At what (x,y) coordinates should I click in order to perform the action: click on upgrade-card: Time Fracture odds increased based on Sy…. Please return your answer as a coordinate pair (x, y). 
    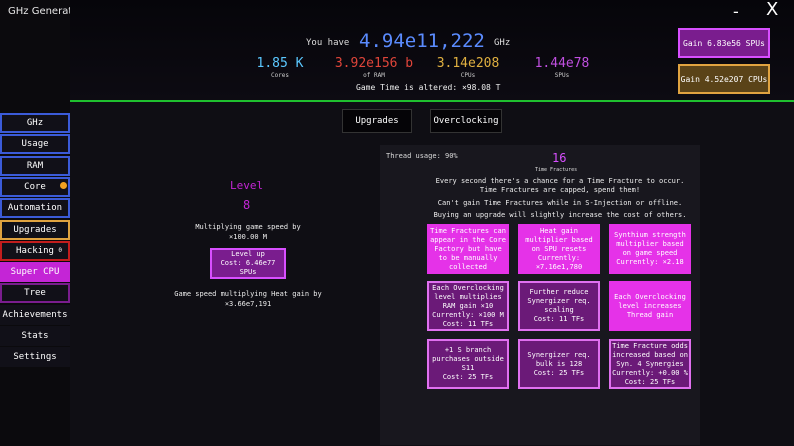
    Looking at the image, I should click on (650, 364).